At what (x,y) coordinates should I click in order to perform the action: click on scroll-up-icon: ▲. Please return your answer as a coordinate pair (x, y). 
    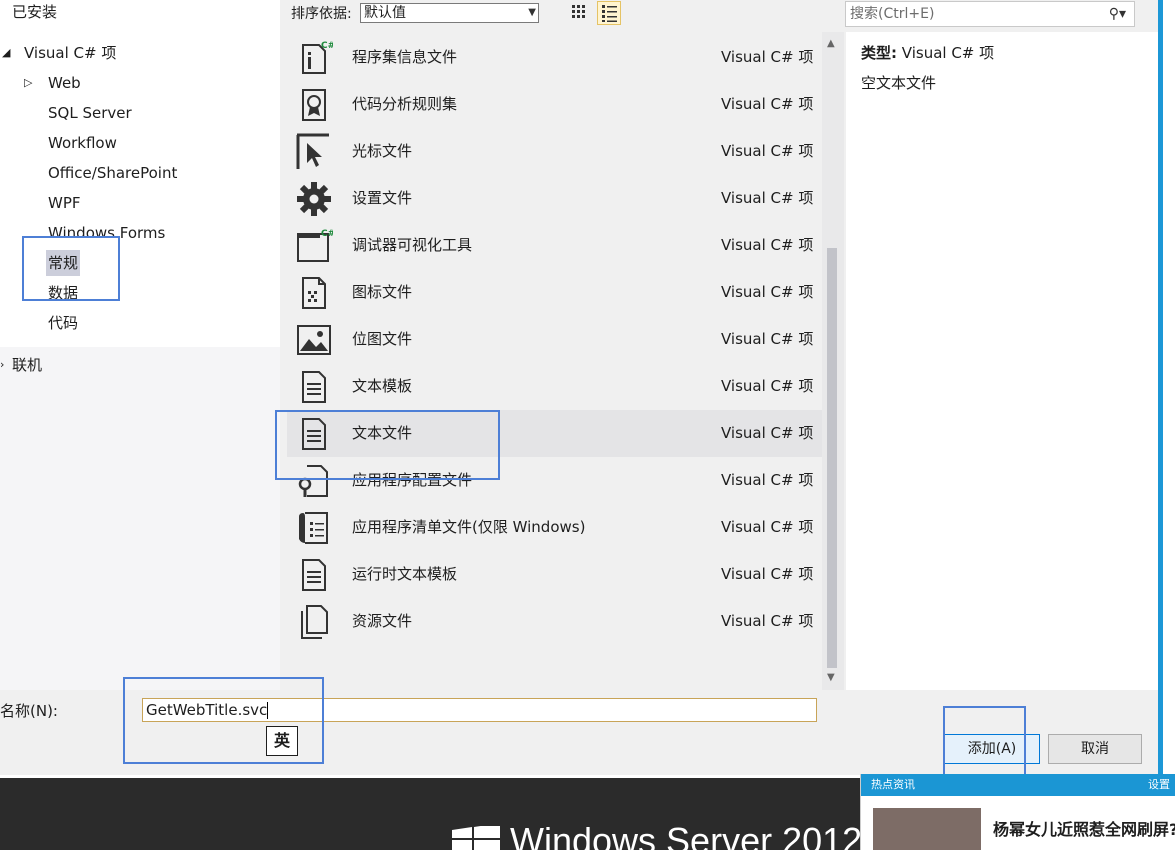
    Looking at the image, I should click on (831, 43).